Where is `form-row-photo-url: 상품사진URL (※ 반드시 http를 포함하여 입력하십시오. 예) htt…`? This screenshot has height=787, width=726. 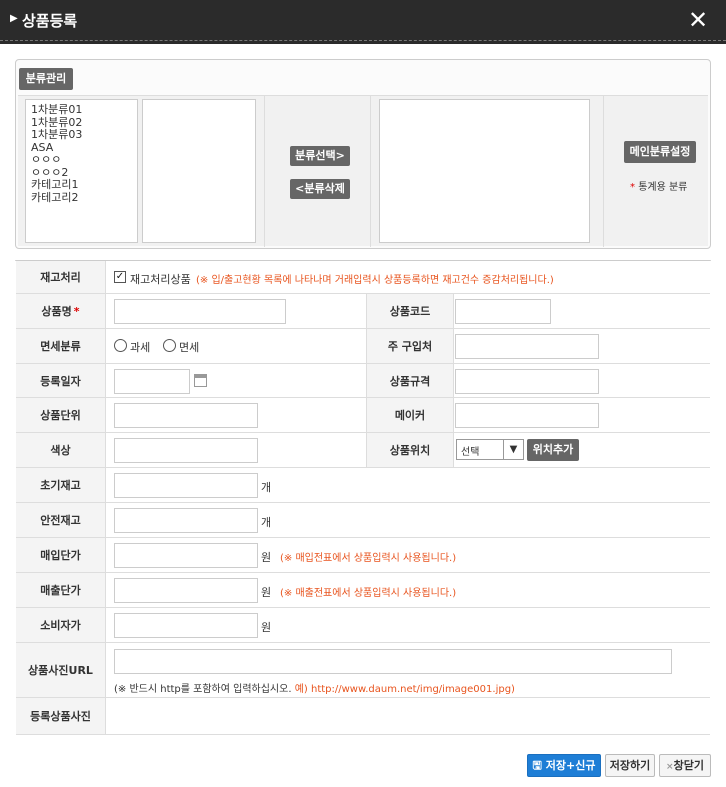
form-row-photo-url: 상품사진URL (※ 반드시 http를 포함하여 입력하십시오. 예) htt… is located at coordinates (363, 670).